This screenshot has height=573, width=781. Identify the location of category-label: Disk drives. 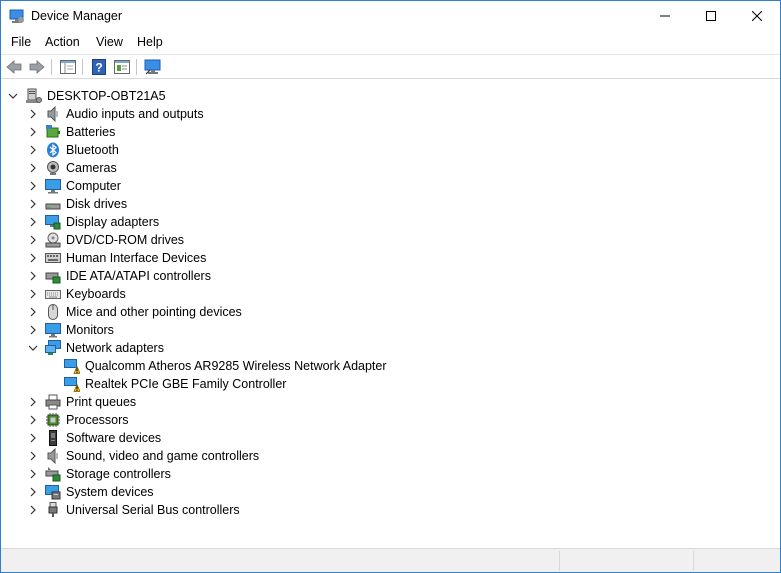
(97, 204).